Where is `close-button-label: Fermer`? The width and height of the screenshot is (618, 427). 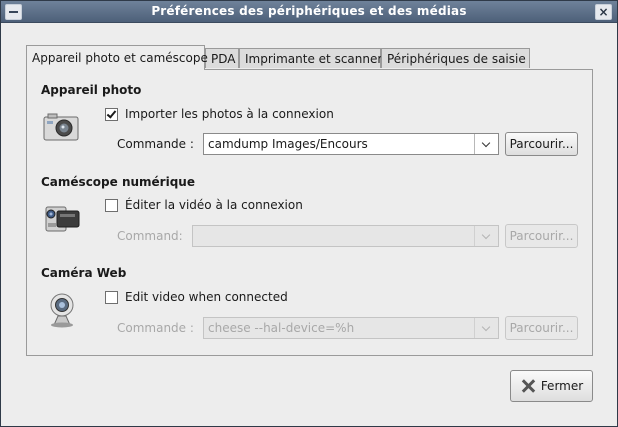 close-button-label: Fermer is located at coordinates (562, 386).